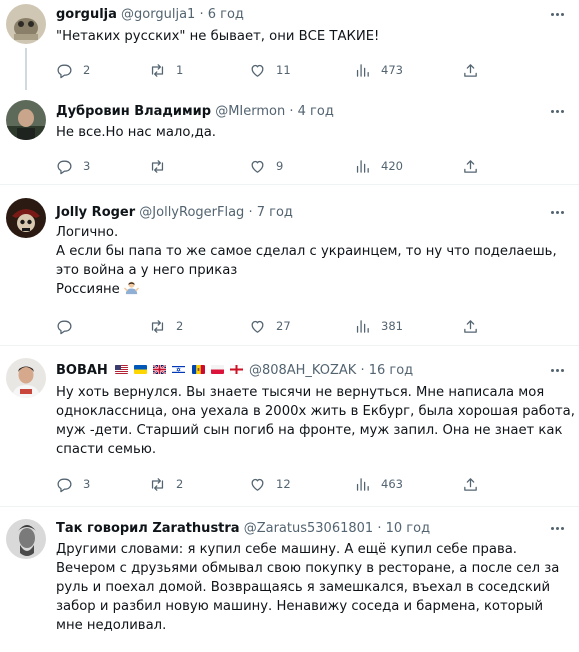 Image resolution: width=579 pixels, height=652 pixels. What do you see at coordinates (391, 370) in the screenshot?
I see `timestamp: 16 год` at bounding box center [391, 370].